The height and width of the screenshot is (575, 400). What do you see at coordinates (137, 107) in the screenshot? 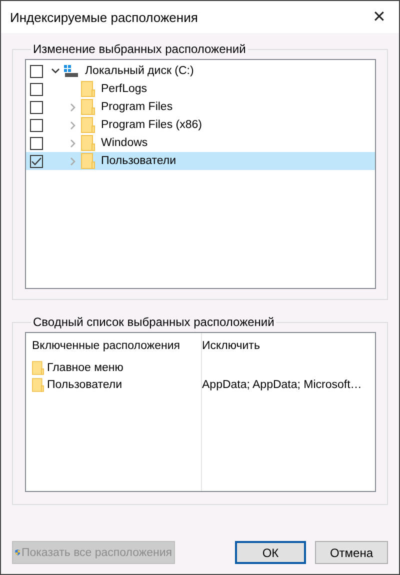
I see `tree-label: Program Files` at bounding box center [137, 107].